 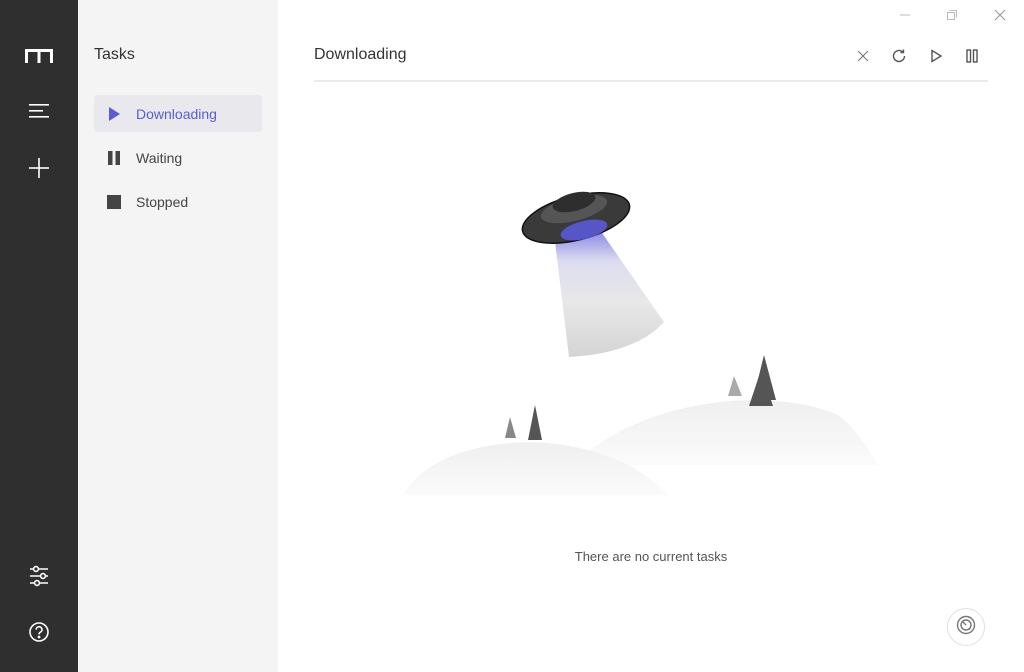 What do you see at coordinates (114, 158) in the screenshot?
I see `pause-icon` at bounding box center [114, 158].